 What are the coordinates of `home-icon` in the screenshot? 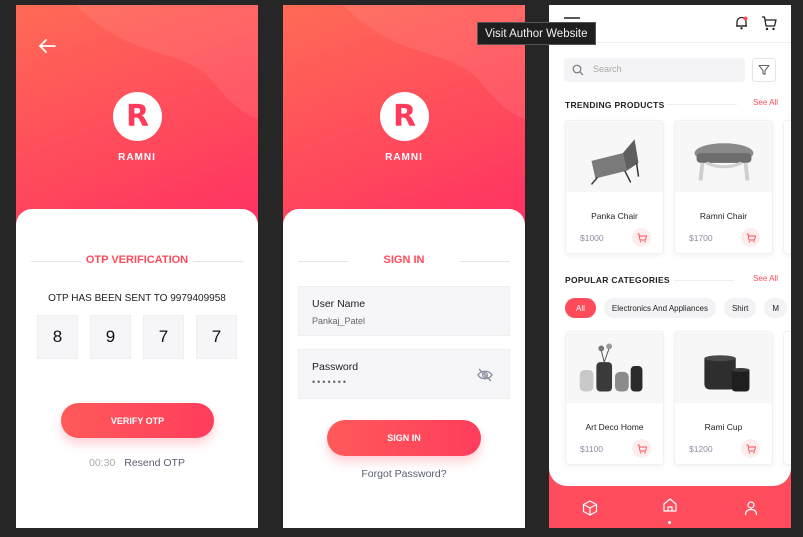 It's located at (670, 505).